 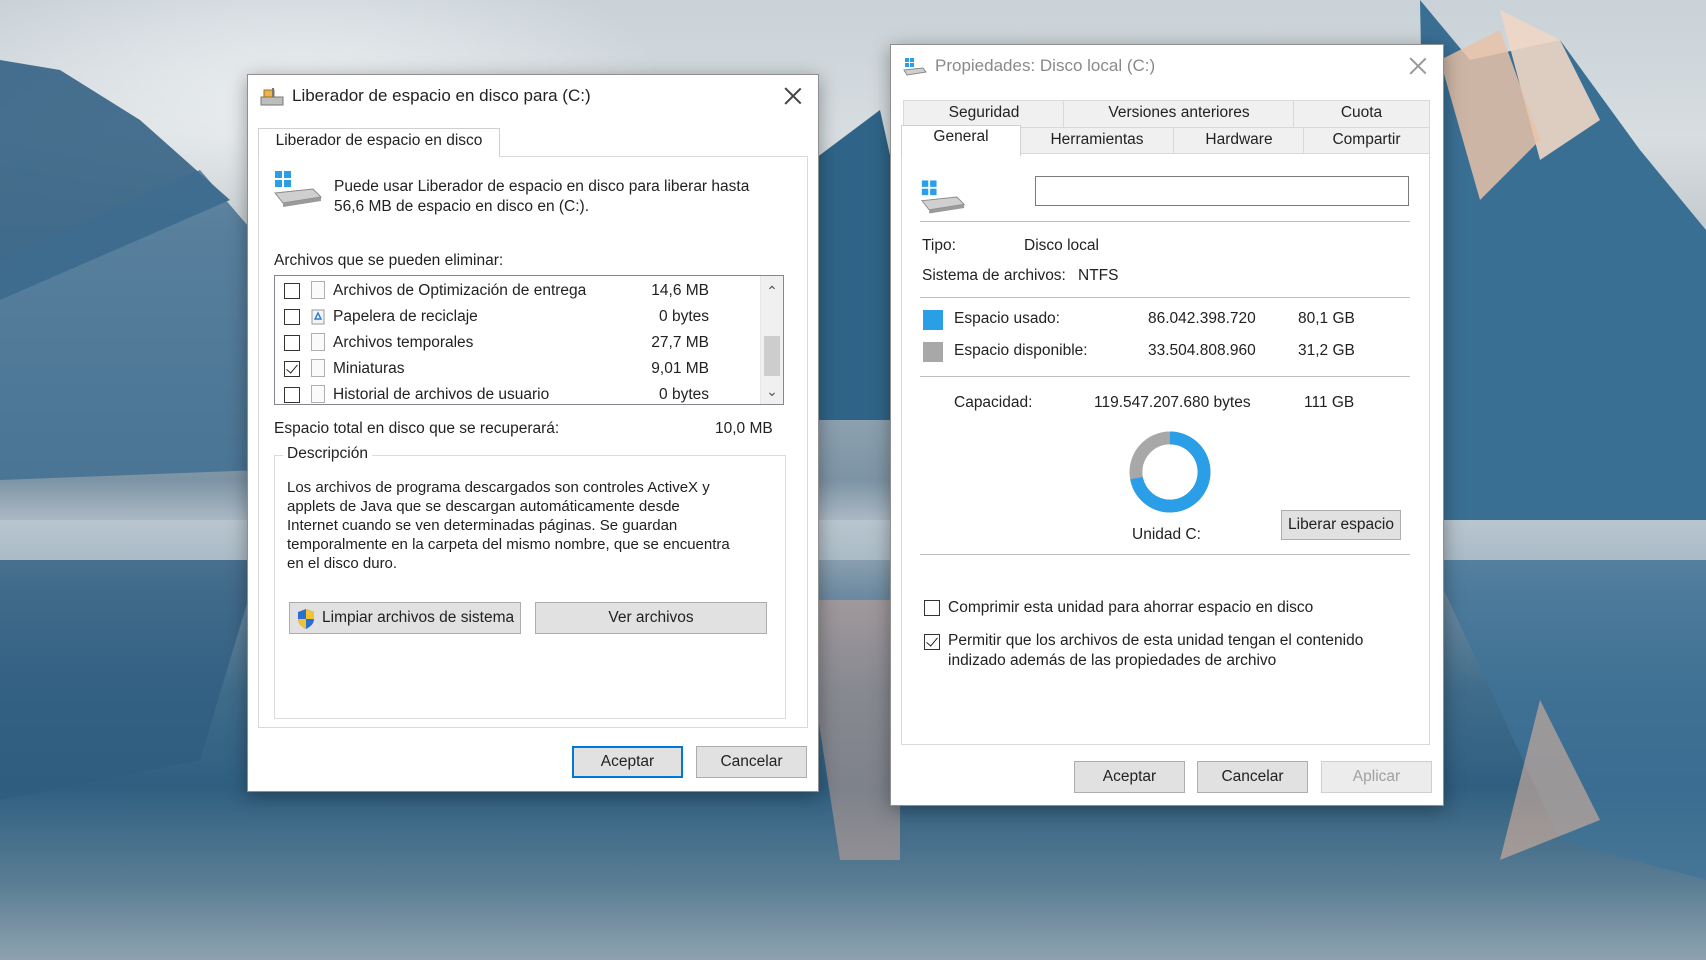 I want to click on disk-cleanup-icon, so click(x=272, y=97).